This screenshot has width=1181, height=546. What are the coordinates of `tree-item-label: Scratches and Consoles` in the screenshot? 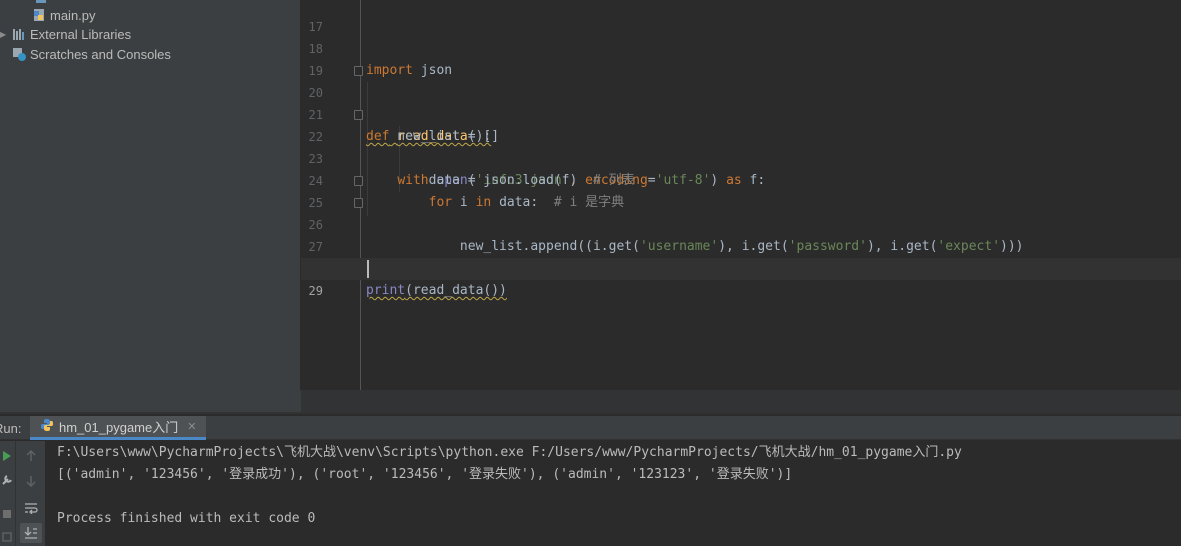 It's located at (100, 54).